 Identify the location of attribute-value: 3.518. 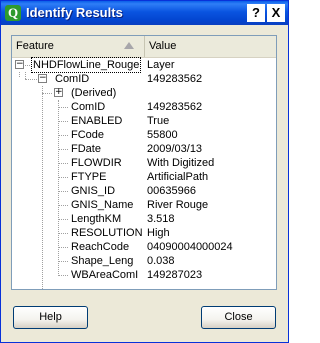
(161, 219).